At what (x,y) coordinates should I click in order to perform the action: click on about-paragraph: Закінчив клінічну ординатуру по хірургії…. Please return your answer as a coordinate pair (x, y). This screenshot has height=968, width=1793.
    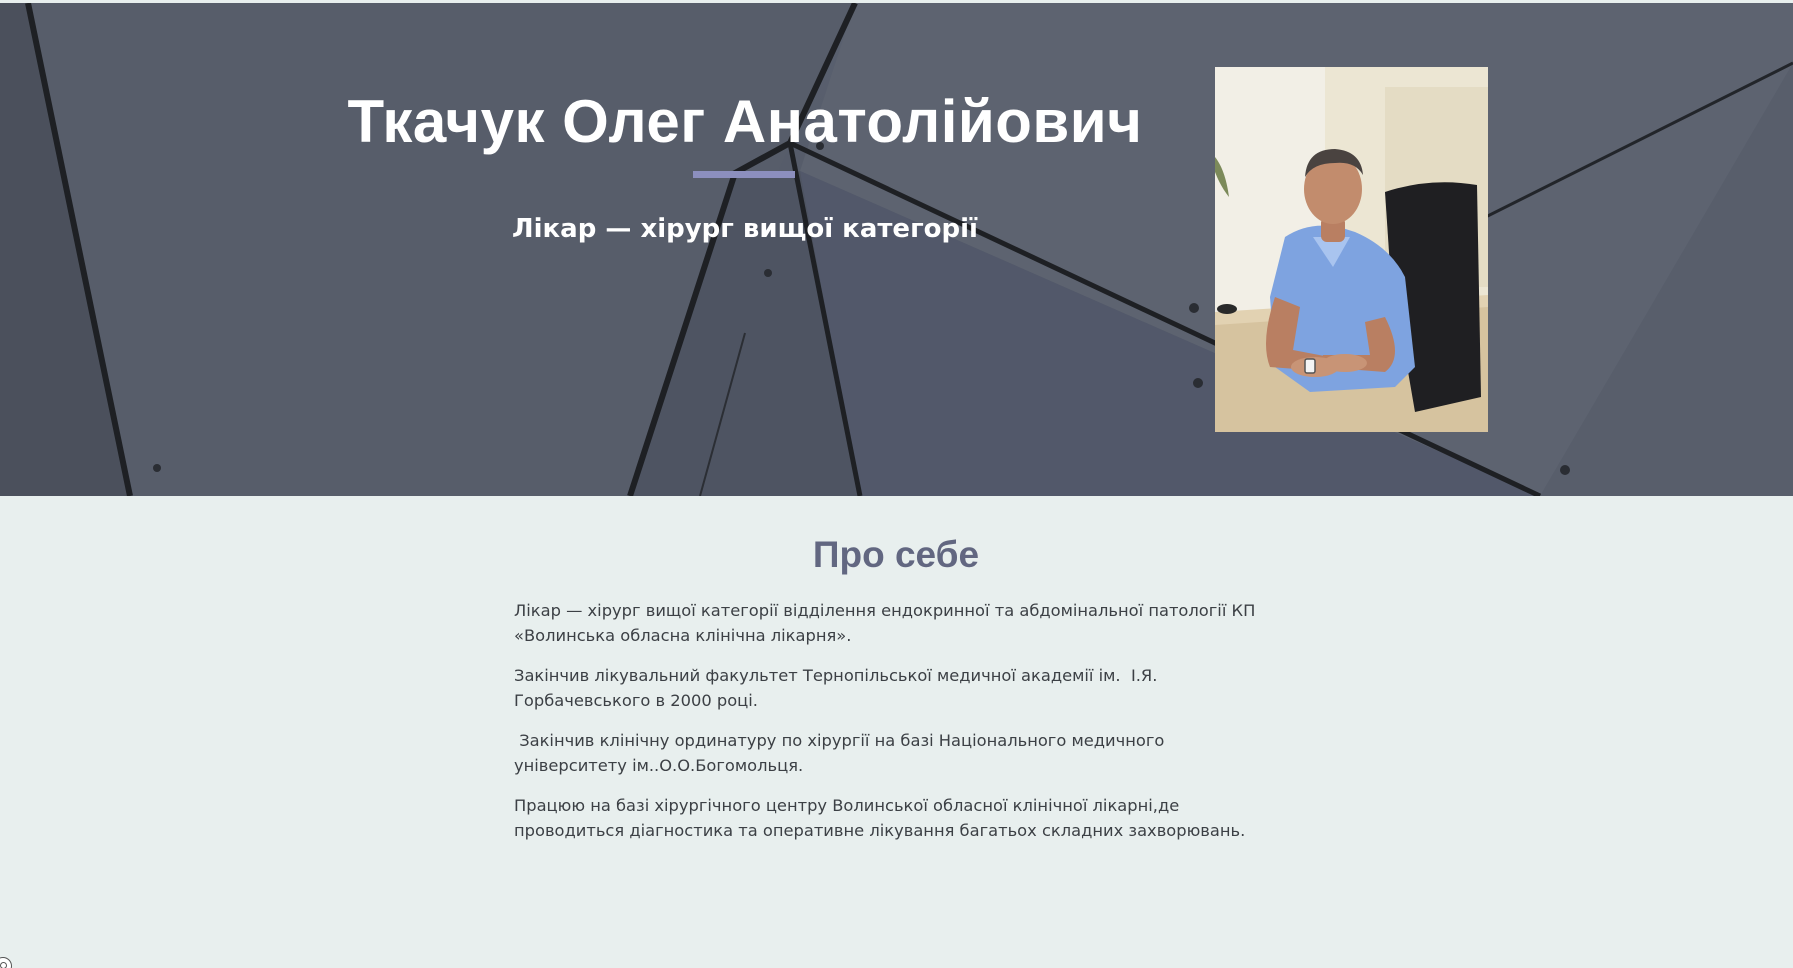
    Looking at the image, I should click on (842, 753).